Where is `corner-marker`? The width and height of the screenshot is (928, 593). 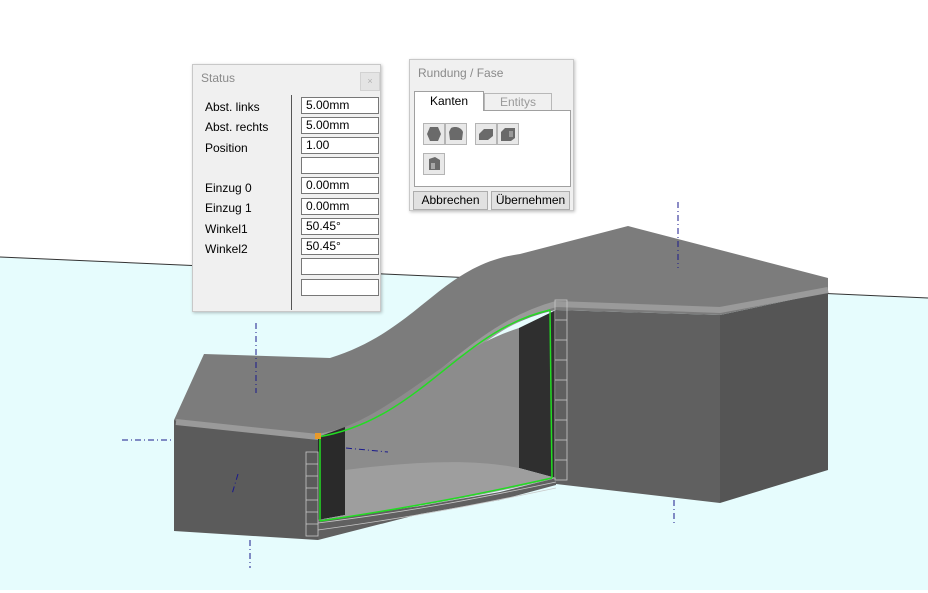
corner-marker is located at coordinates (318, 436).